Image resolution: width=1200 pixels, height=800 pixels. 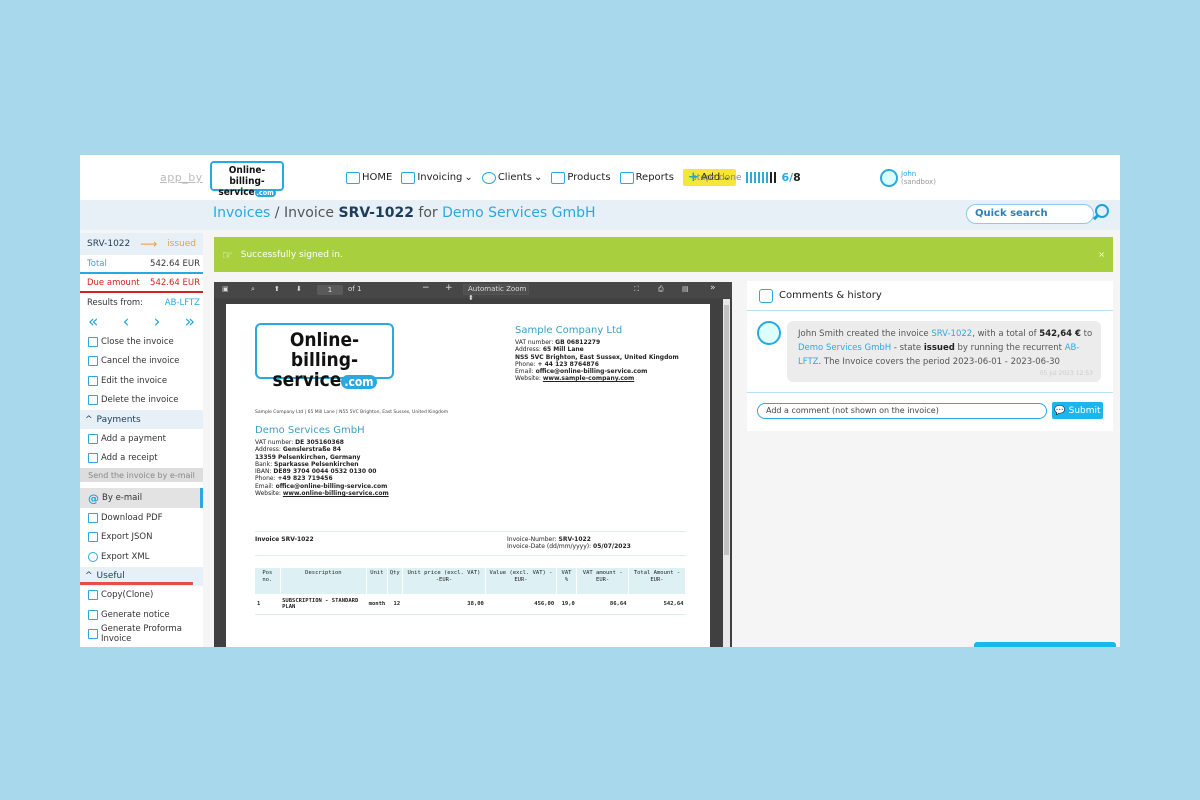 I want to click on chevron-down-icon: ⌄, so click(x=468, y=177).